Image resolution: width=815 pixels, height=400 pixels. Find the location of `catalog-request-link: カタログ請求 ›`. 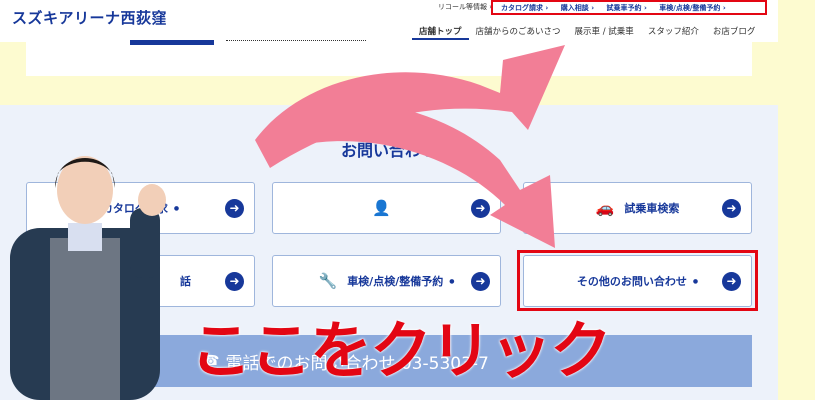

catalog-request-link: カタログ請求 › is located at coordinates (524, 8).